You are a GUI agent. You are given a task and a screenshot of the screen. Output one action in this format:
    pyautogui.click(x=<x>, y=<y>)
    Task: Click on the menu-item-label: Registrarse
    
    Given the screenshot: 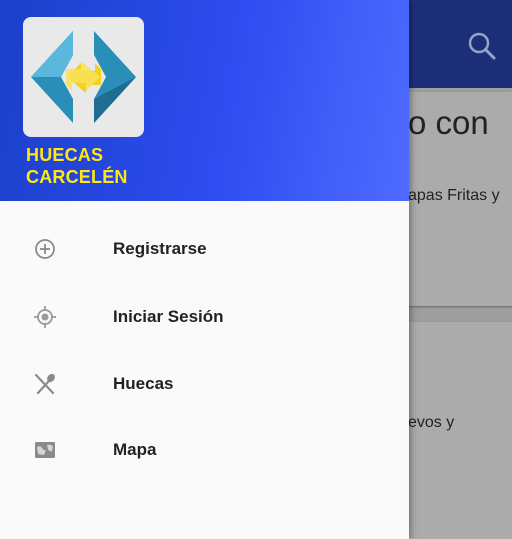 What is the action you would take?
    pyautogui.click(x=160, y=248)
    